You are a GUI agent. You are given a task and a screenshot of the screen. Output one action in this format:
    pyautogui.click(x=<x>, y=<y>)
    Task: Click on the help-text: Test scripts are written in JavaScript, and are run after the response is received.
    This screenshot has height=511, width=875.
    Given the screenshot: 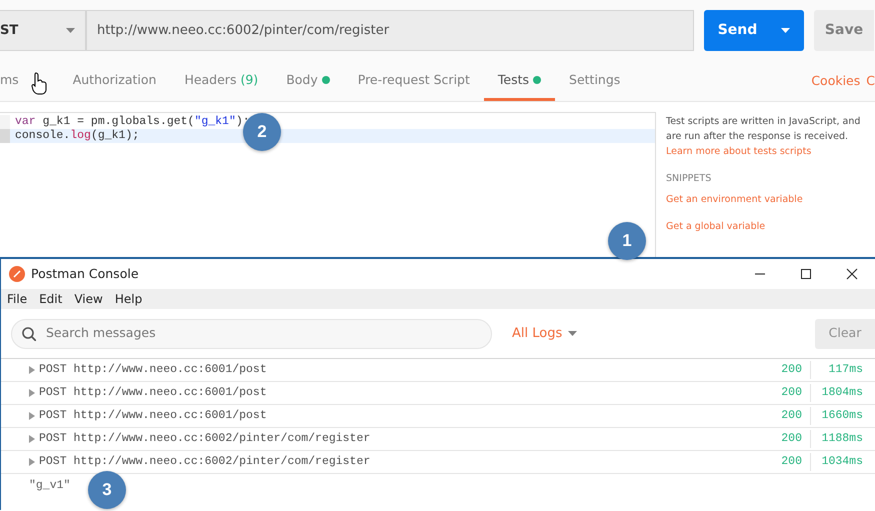 What is the action you would take?
    pyautogui.click(x=764, y=129)
    